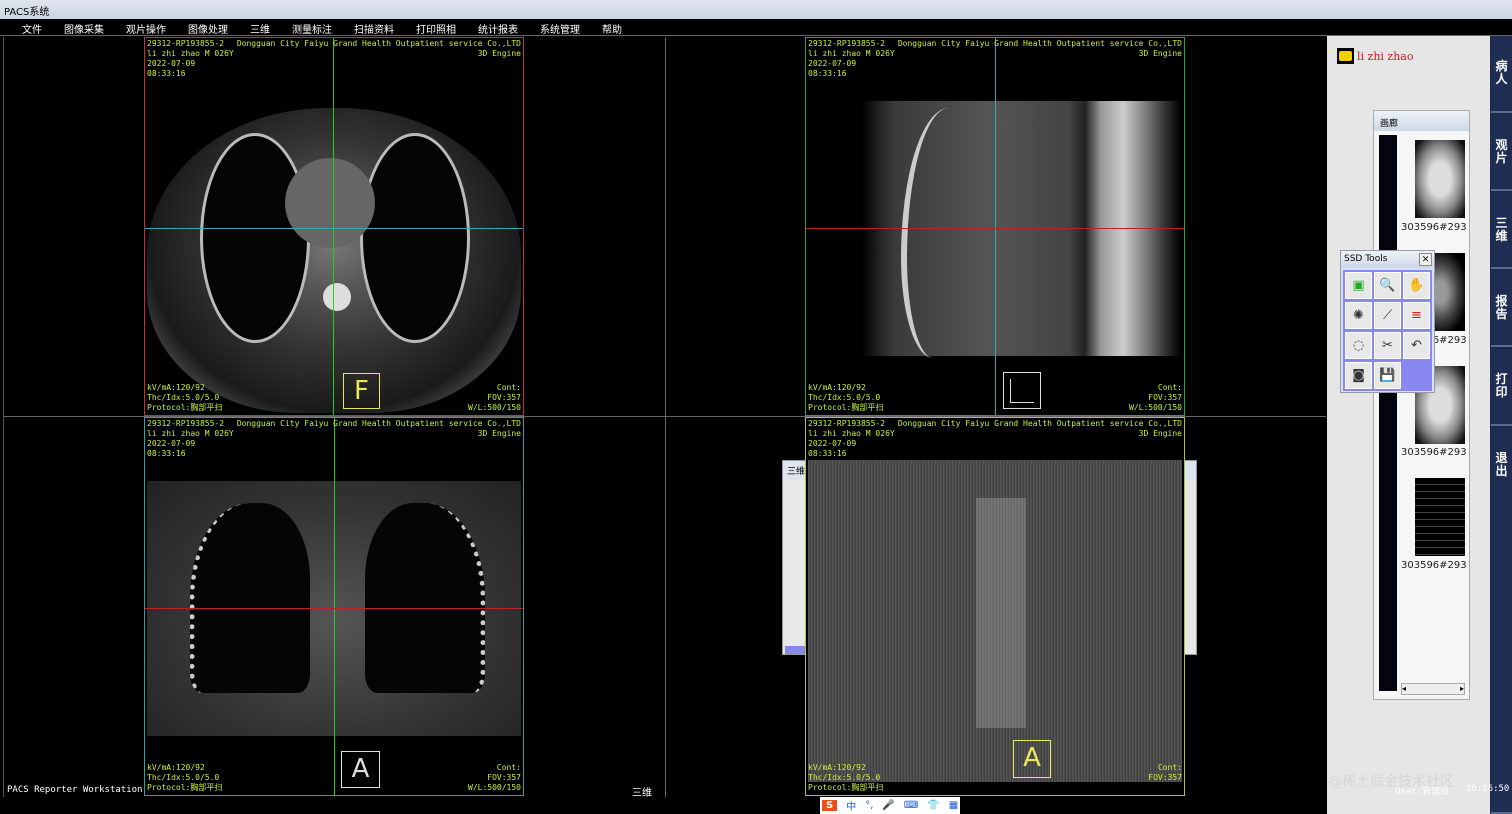 The width and height of the screenshot is (1512, 814). Describe the element at coordinates (1358, 345) in the screenshot. I see `lasso-icon: ◌` at that location.